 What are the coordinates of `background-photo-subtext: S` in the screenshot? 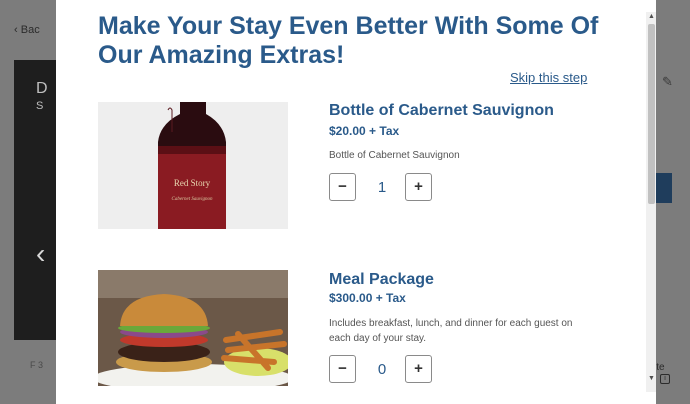 It's located at (40, 106).